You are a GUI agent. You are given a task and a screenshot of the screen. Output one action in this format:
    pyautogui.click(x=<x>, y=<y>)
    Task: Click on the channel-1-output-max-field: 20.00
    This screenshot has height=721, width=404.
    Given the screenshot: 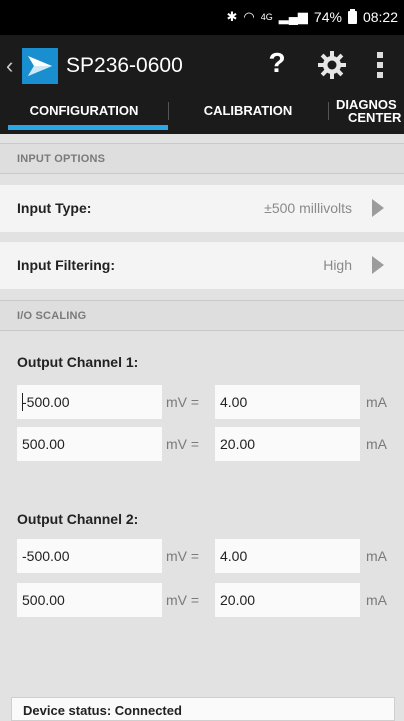 What is the action you would take?
    pyautogui.click(x=287, y=444)
    